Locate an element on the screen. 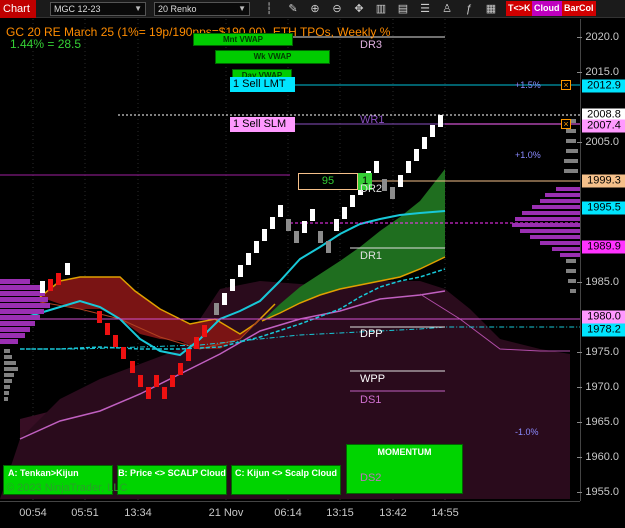 The width and height of the screenshot is (625, 528). left-tpo-grey is located at coordinates (11, 375).